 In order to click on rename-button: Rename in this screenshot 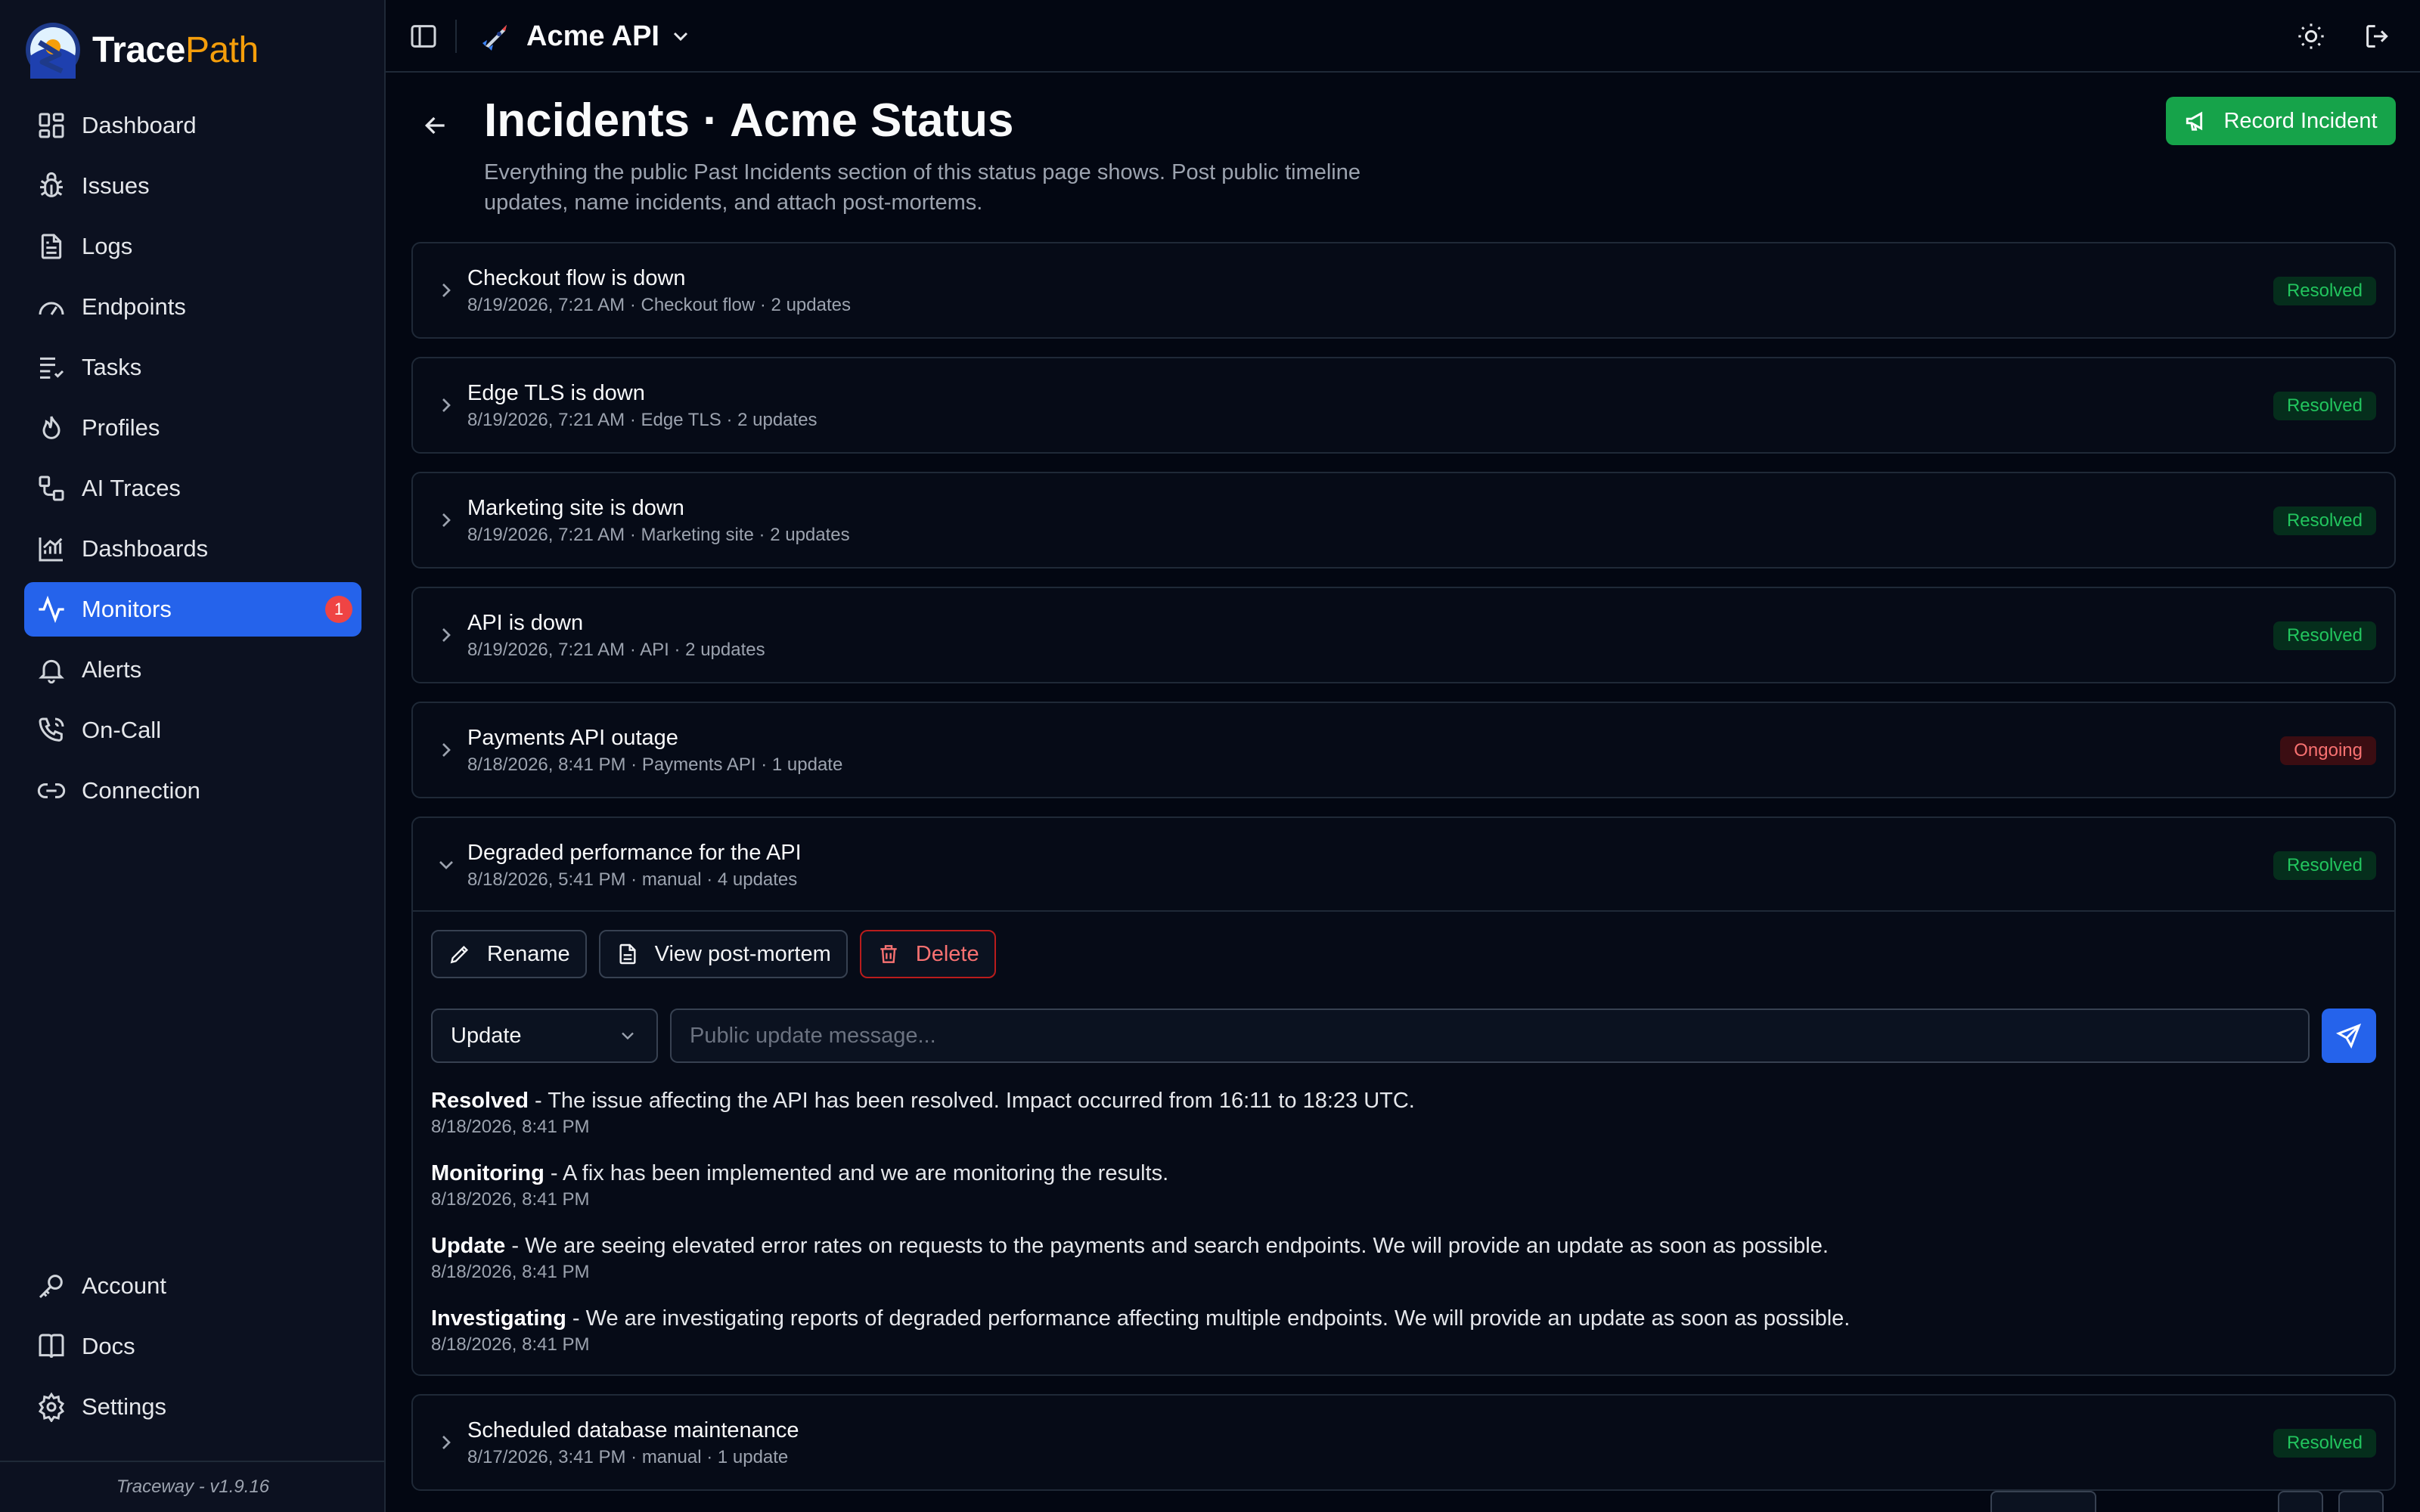, I will do `click(509, 954)`.